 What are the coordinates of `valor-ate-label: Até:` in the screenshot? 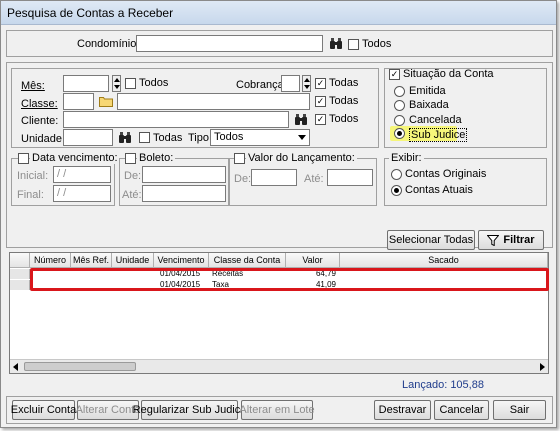 It's located at (314, 179).